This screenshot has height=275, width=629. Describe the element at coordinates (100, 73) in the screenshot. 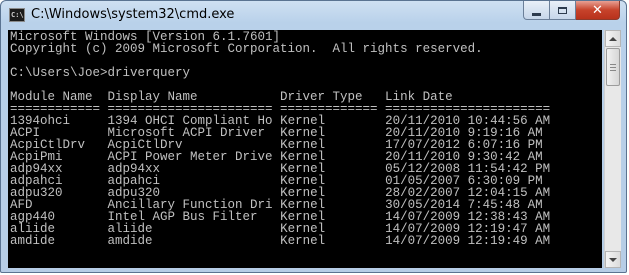

I see `console-prompt-line: C:\Users\Joe>driverquery` at that location.